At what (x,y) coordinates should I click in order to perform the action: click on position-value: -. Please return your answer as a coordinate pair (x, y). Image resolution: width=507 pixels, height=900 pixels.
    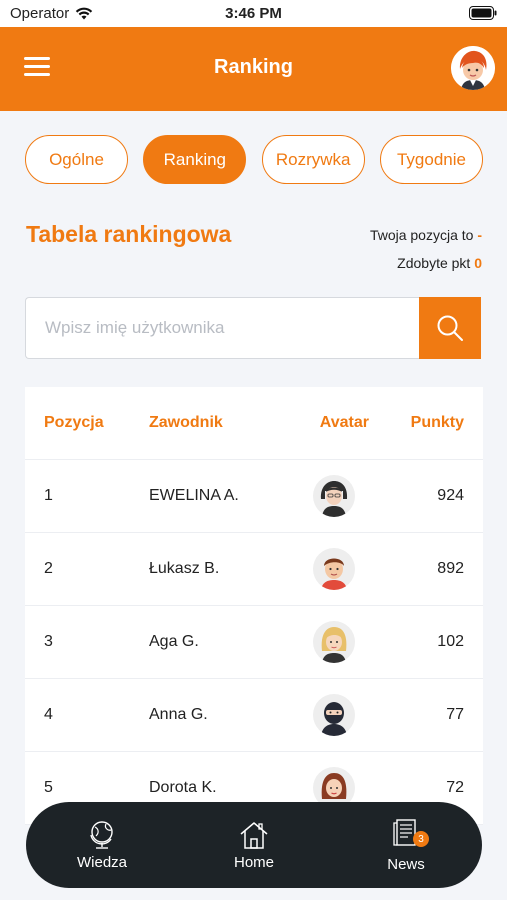
    Looking at the image, I should click on (479, 235).